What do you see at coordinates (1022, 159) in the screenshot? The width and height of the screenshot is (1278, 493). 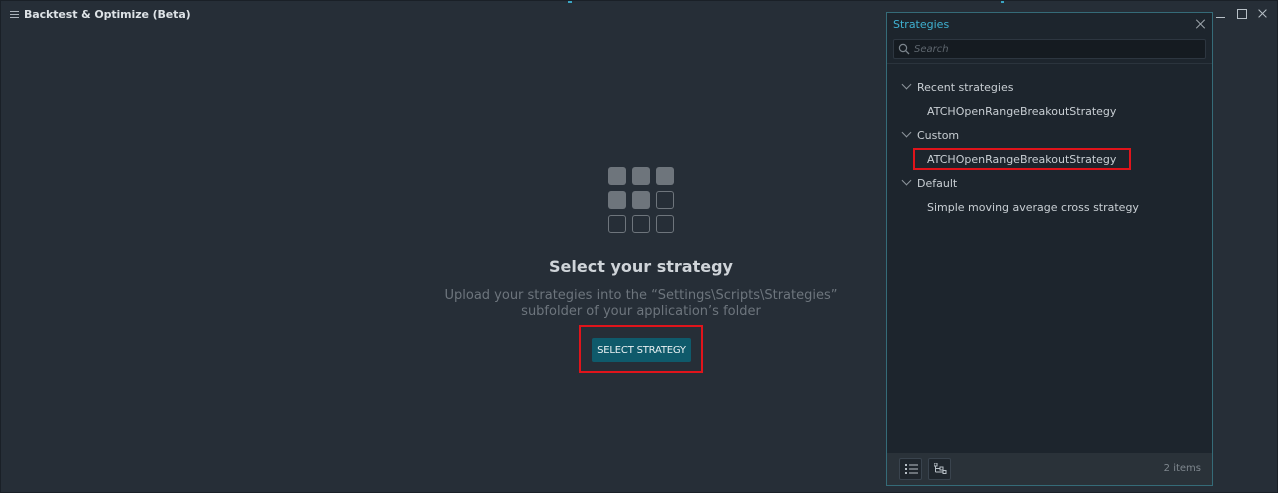 I see `selection-highlight` at bounding box center [1022, 159].